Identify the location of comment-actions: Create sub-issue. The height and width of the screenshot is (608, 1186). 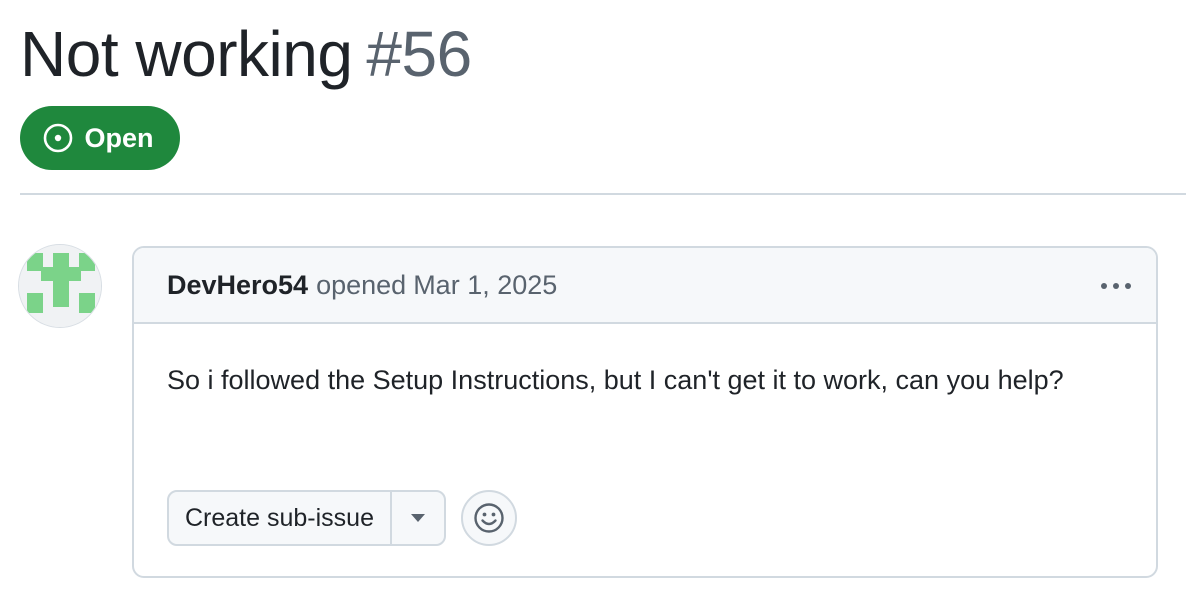
(342, 518).